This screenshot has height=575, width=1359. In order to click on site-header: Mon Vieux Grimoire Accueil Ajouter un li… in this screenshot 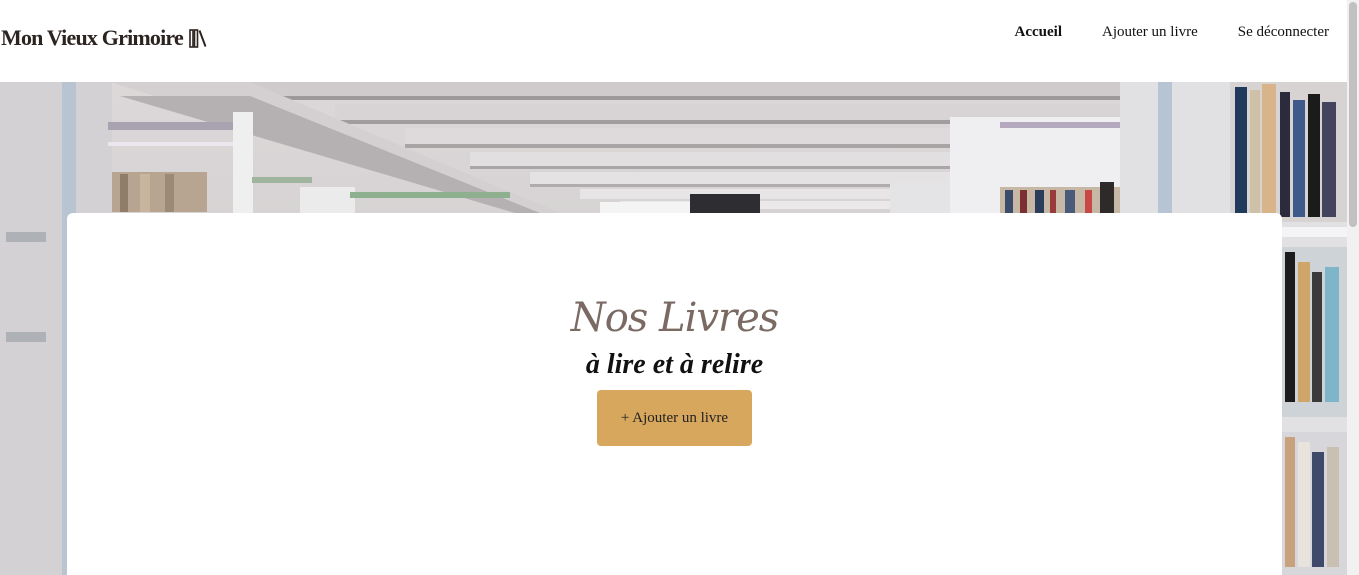, I will do `click(673, 41)`.